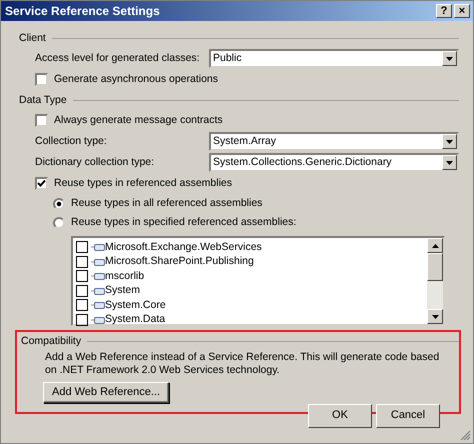 The image size is (474, 444). I want to click on assembly-name: System.Data, so click(135, 319).